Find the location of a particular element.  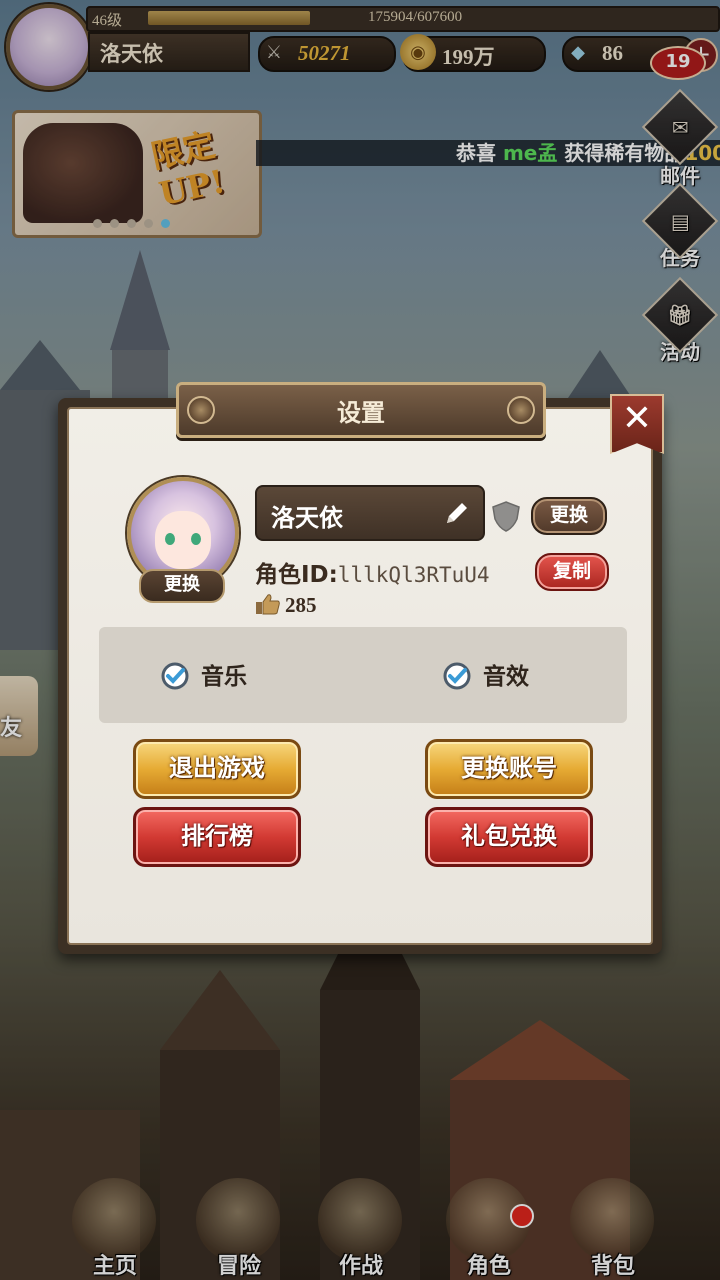

role-id-row: 角色ID:lllkQl3RTuU4 is located at coordinates (372, 572).